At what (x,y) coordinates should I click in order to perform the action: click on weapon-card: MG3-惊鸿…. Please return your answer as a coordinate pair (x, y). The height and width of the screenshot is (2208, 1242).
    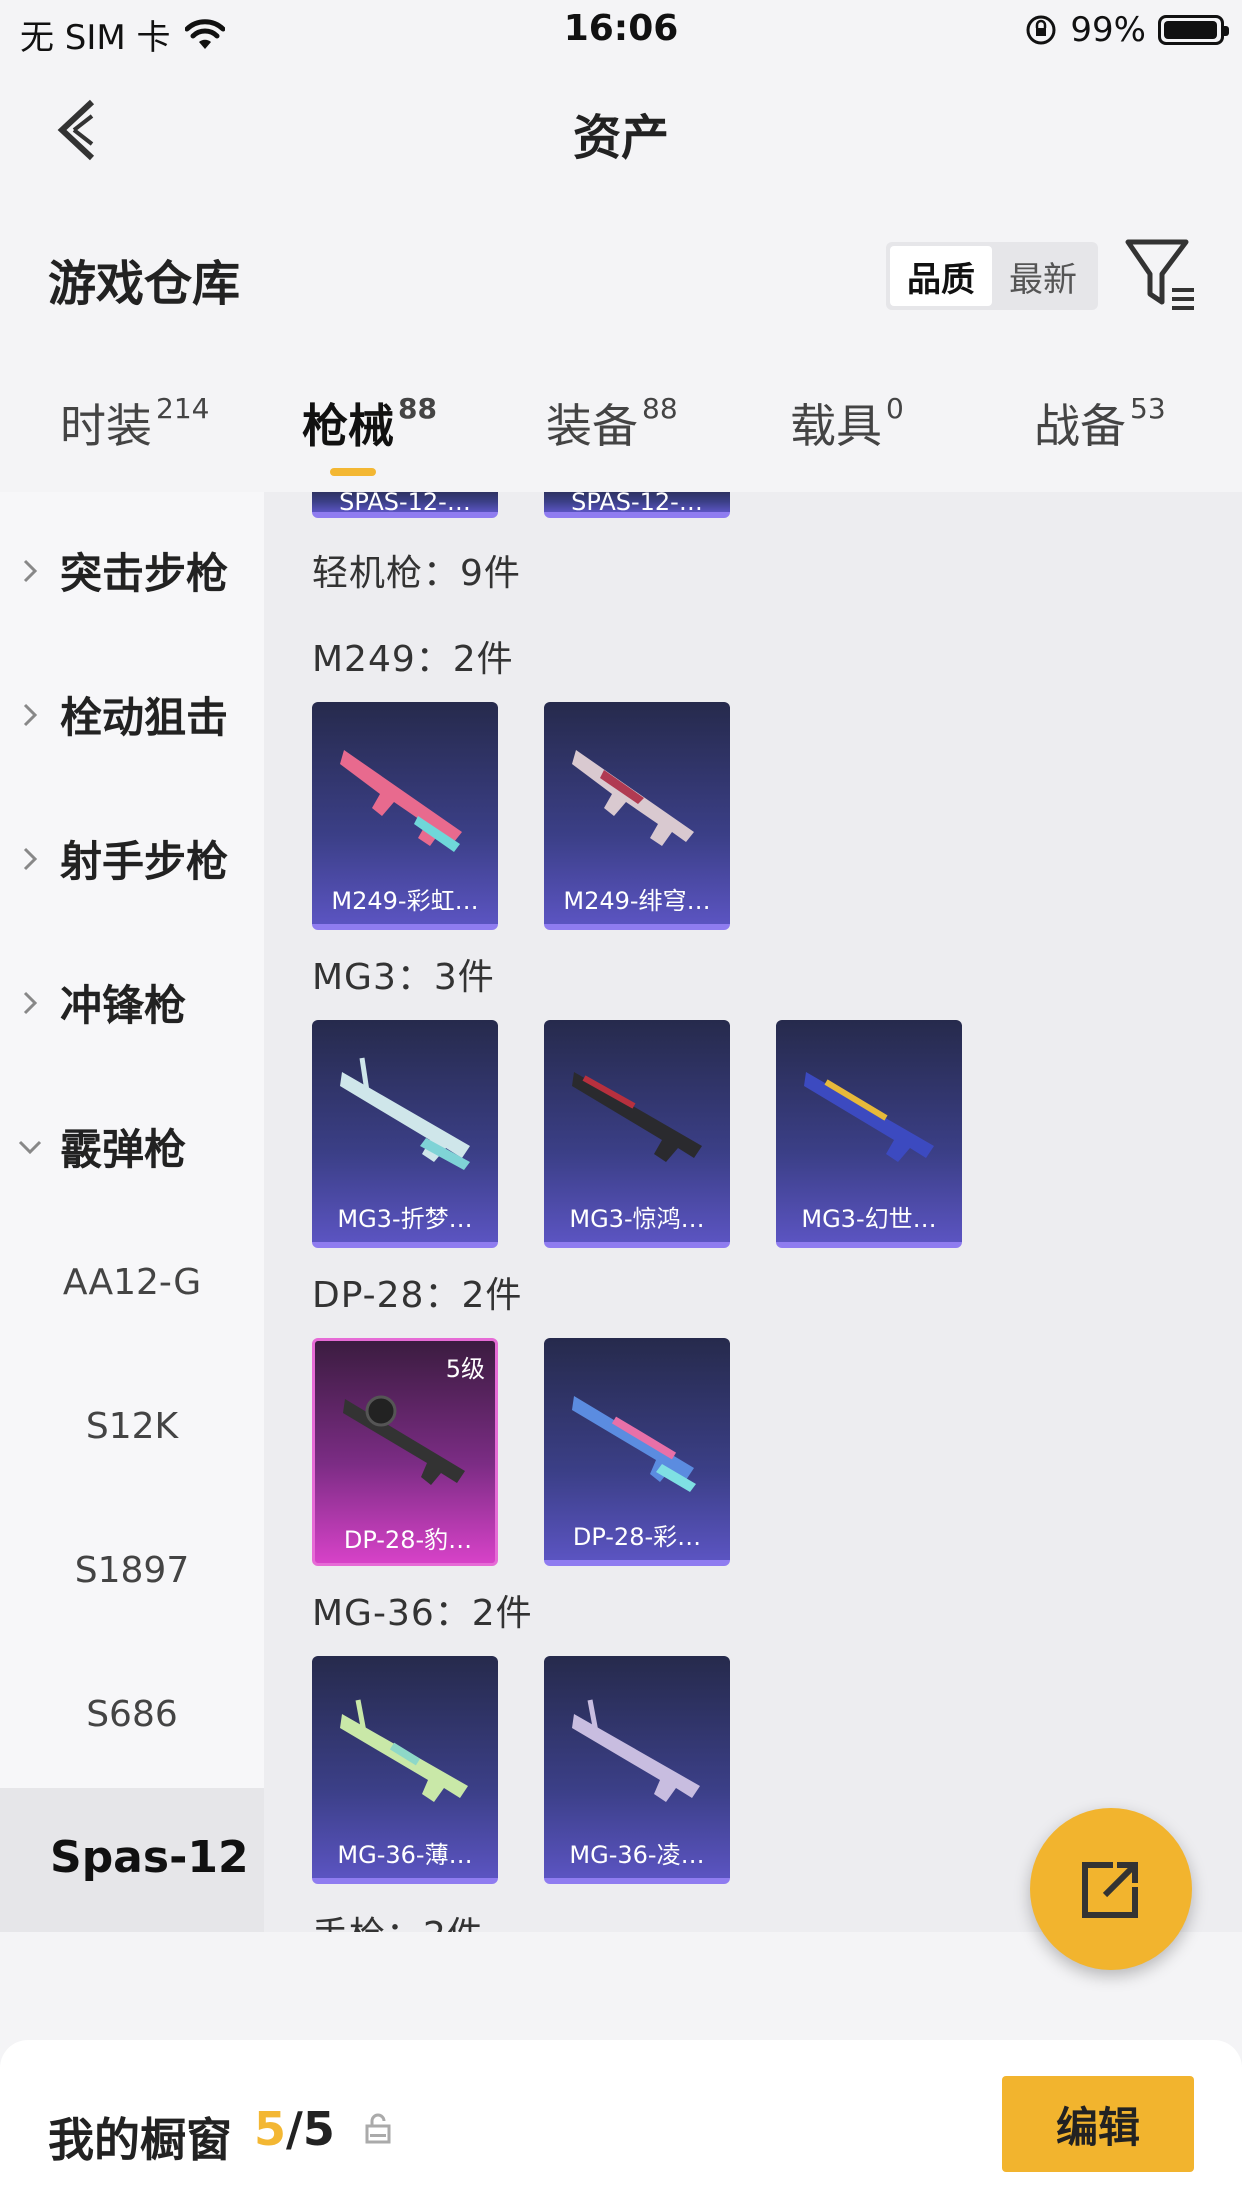
    Looking at the image, I should click on (637, 1134).